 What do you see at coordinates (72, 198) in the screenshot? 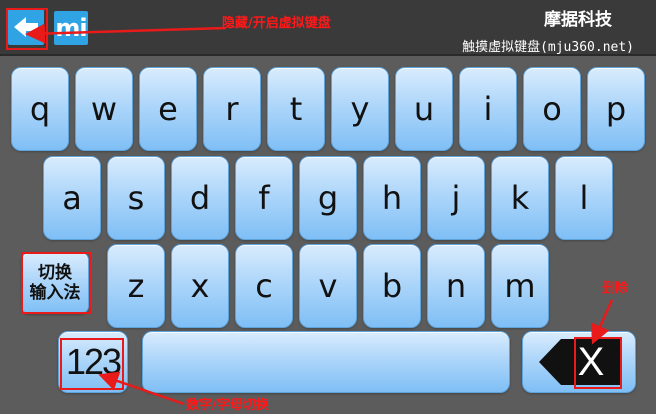
I see `key-a: a` at bounding box center [72, 198].